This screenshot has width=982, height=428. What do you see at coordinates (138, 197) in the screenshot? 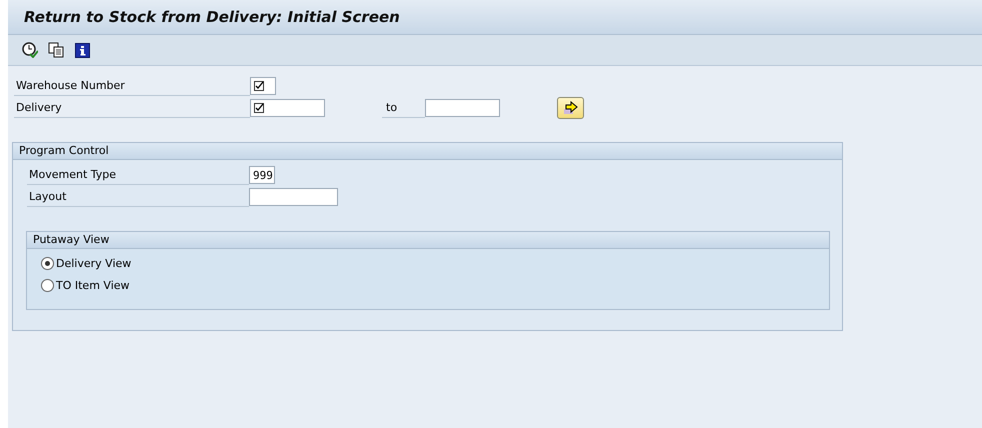
I see `field-label: Layout` at bounding box center [138, 197].